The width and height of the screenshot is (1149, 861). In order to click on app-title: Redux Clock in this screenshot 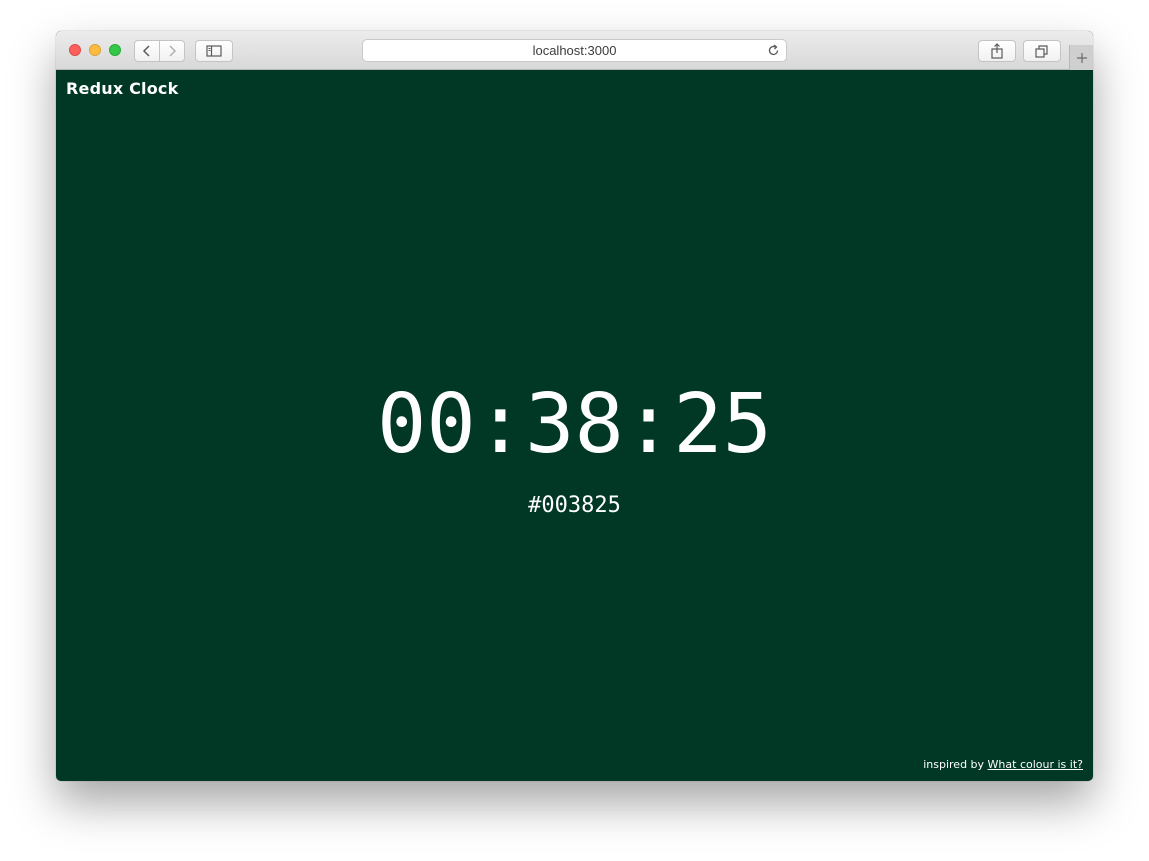, I will do `click(122, 88)`.